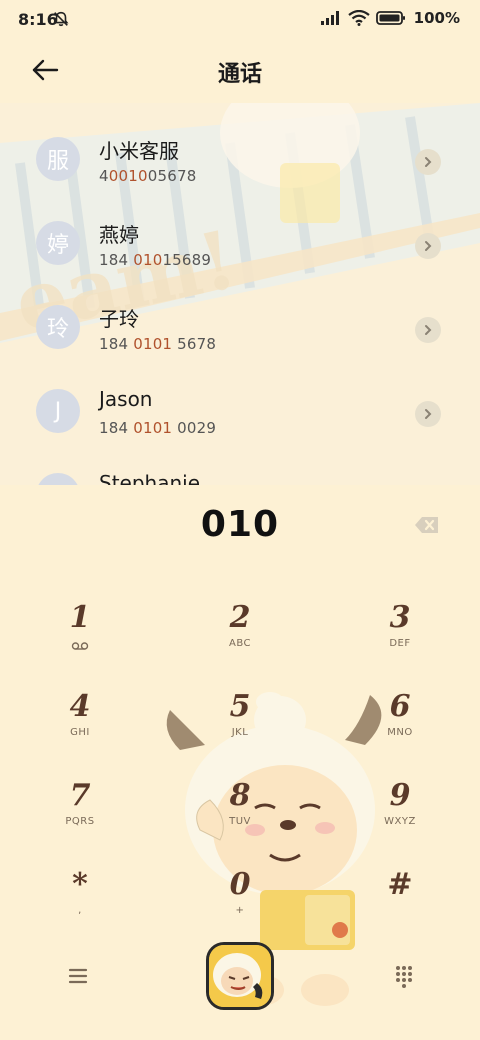  I want to click on avatar: 婷, so click(58, 243).